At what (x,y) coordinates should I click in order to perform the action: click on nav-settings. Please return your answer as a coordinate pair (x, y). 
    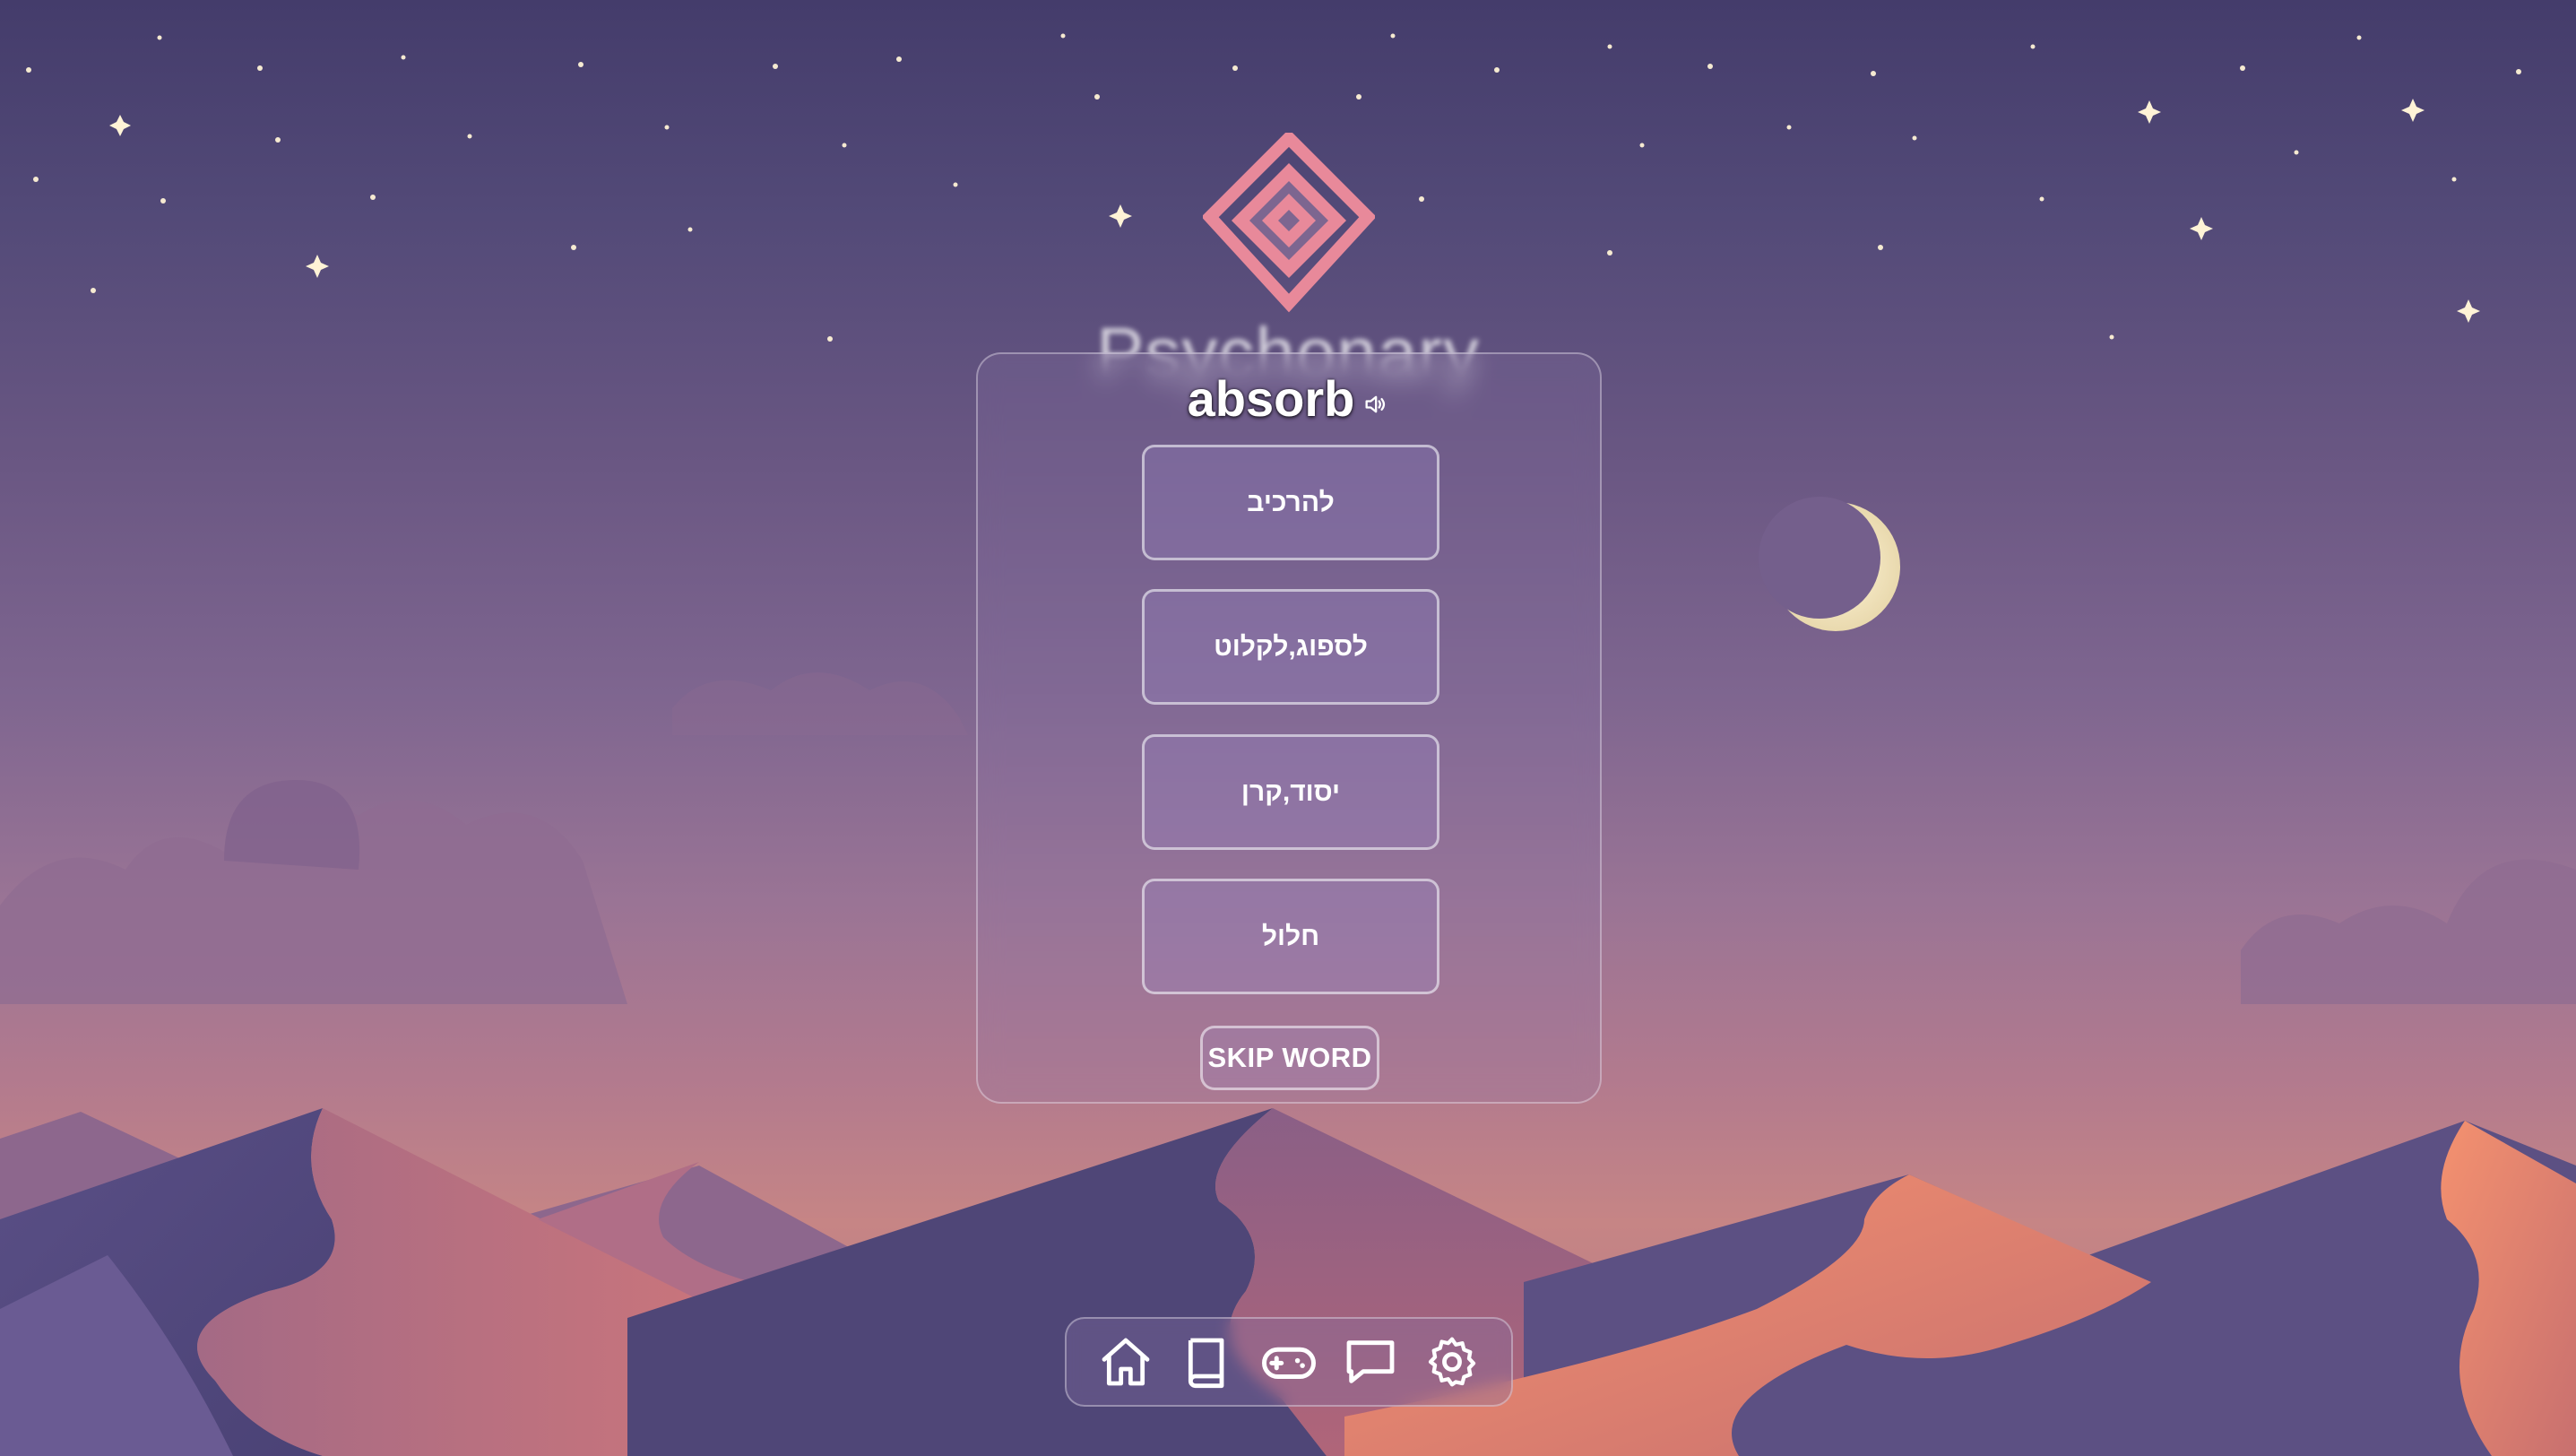
    Looking at the image, I should click on (1452, 1362).